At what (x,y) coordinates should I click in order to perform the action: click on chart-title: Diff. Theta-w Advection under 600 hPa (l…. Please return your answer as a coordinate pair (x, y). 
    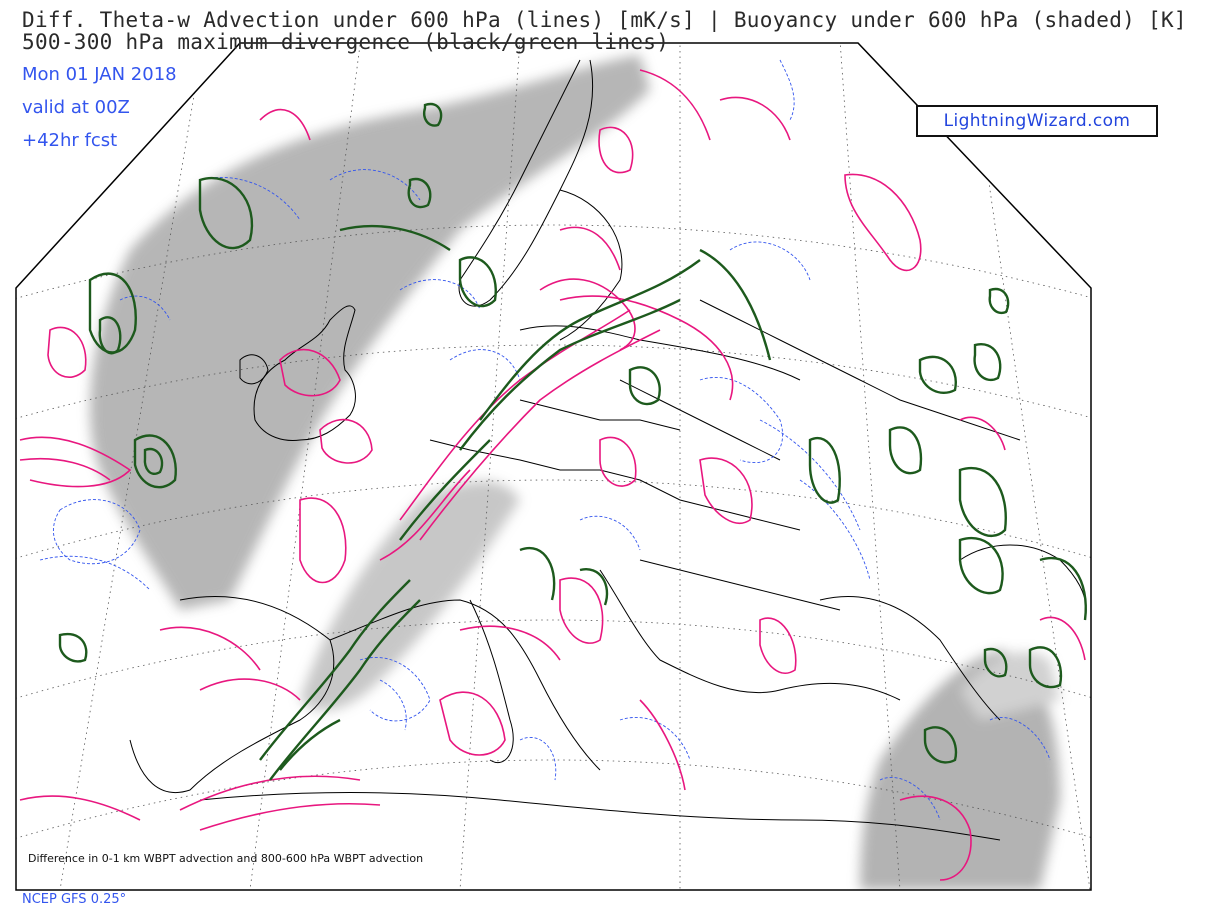
    Looking at the image, I should click on (604, 20).